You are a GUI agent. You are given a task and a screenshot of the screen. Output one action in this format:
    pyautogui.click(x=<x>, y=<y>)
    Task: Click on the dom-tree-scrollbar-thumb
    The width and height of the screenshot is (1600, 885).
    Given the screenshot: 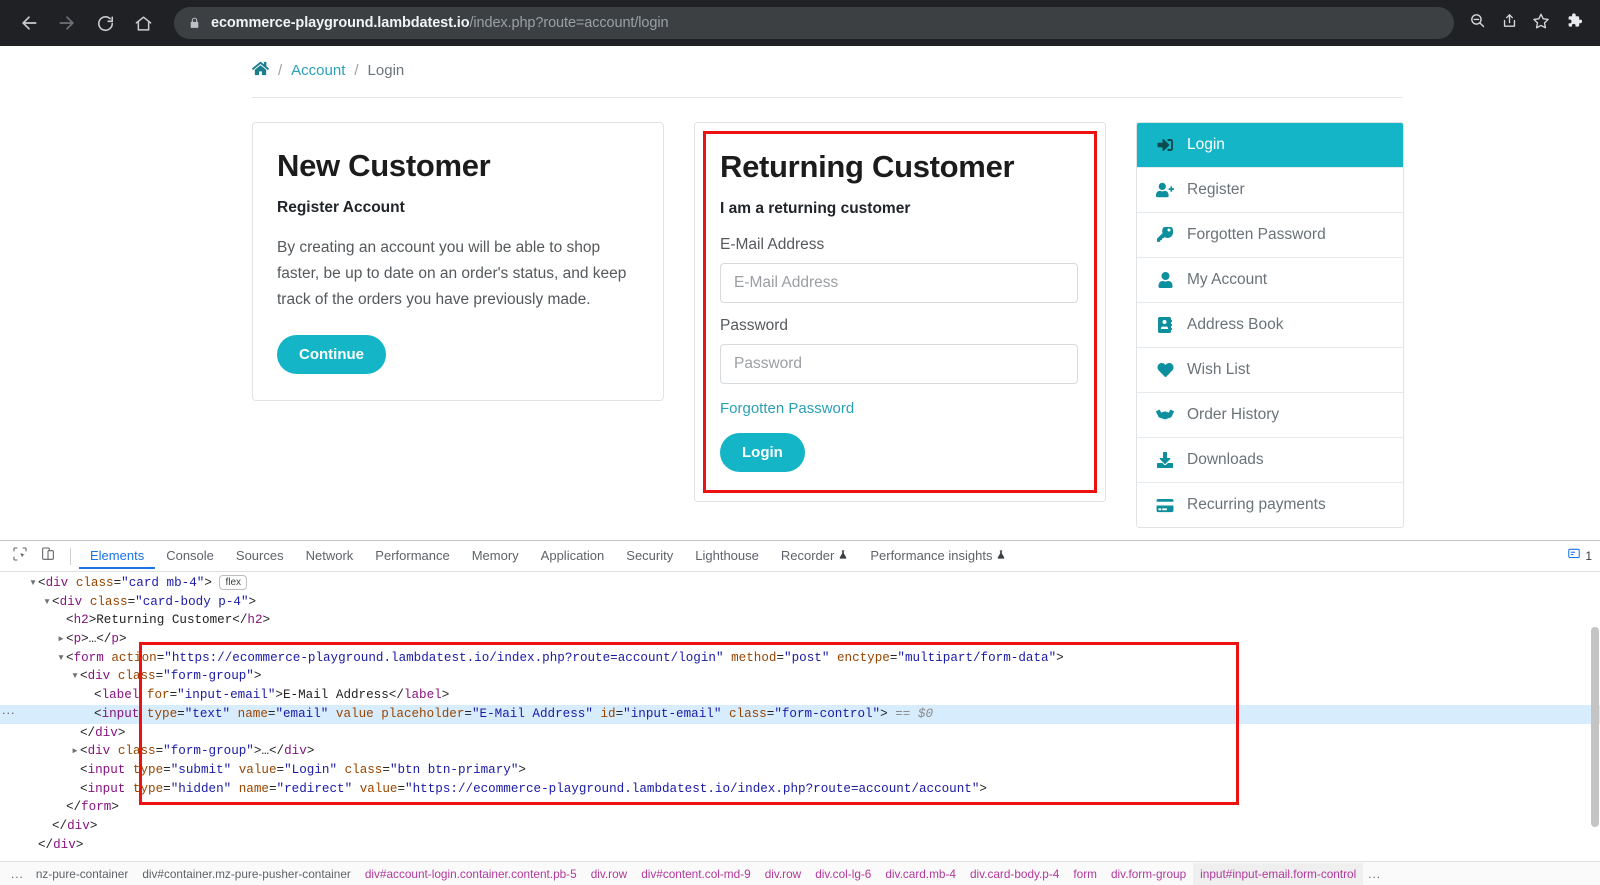 What is the action you would take?
    pyautogui.click(x=1595, y=727)
    